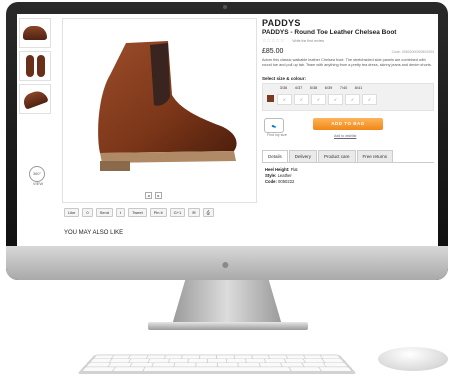  Describe the element at coordinates (37, 174) in the screenshot. I see `view-360-button: 360°` at that location.